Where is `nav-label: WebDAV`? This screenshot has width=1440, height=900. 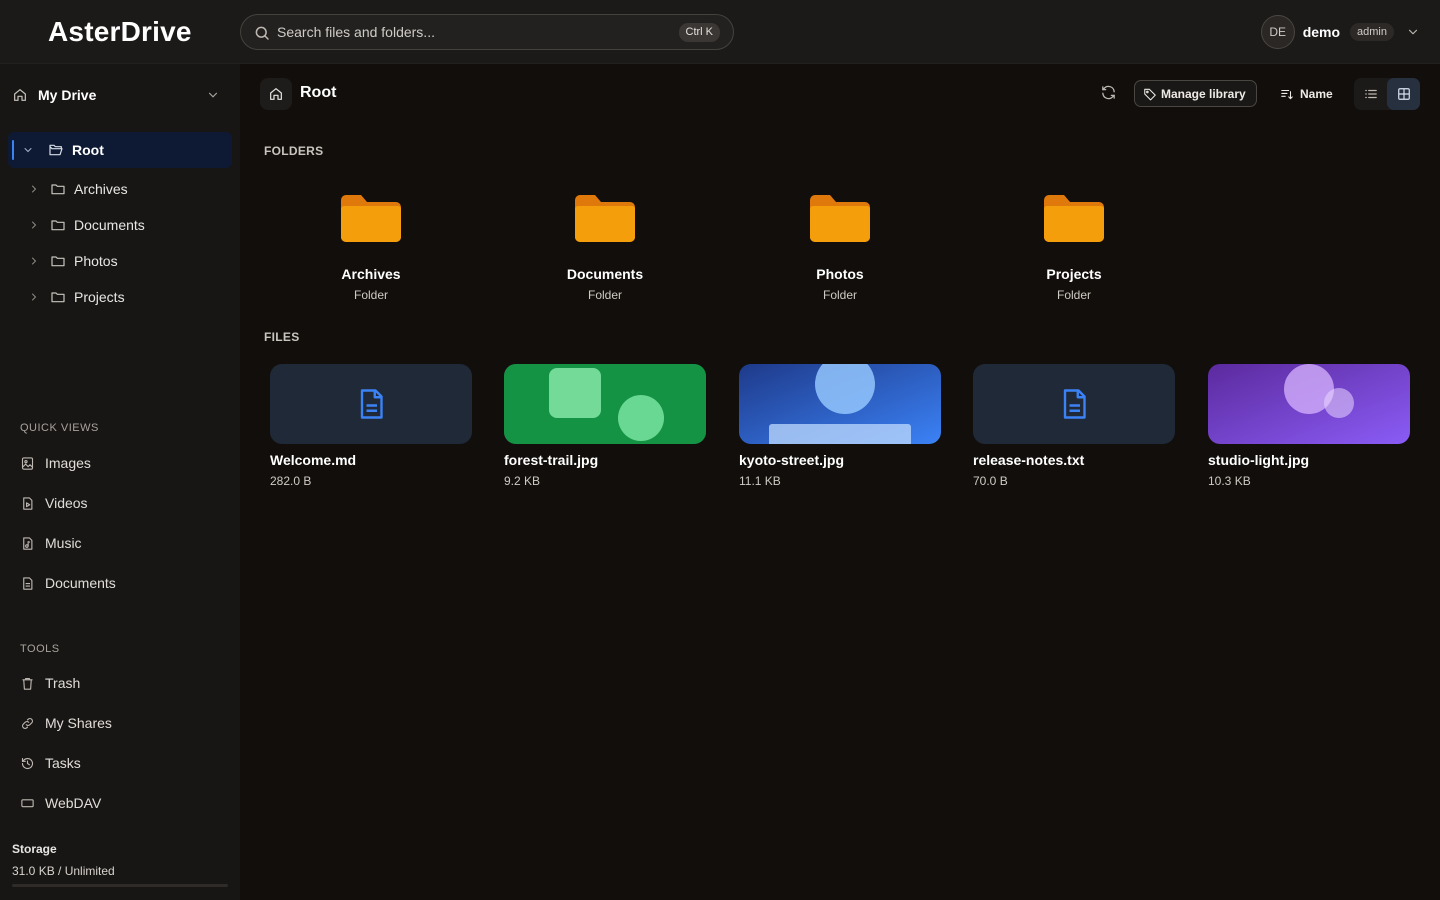
nav-label: WebDAV is located at coordinates (73, 803).